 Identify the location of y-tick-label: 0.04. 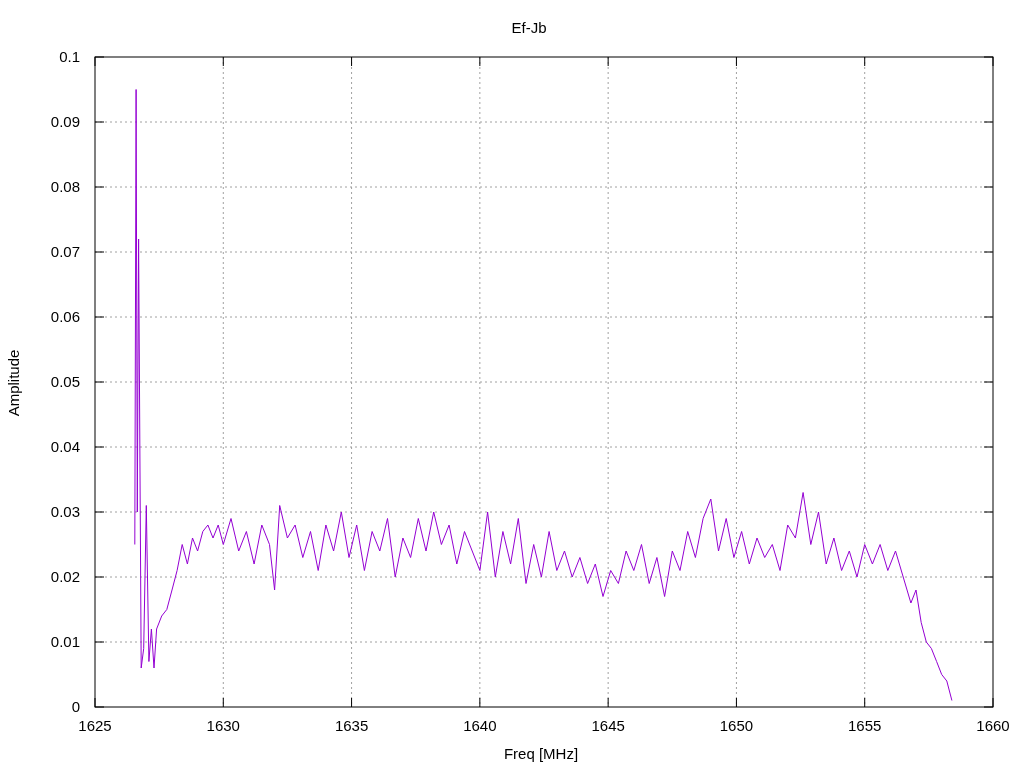
(65, 446).